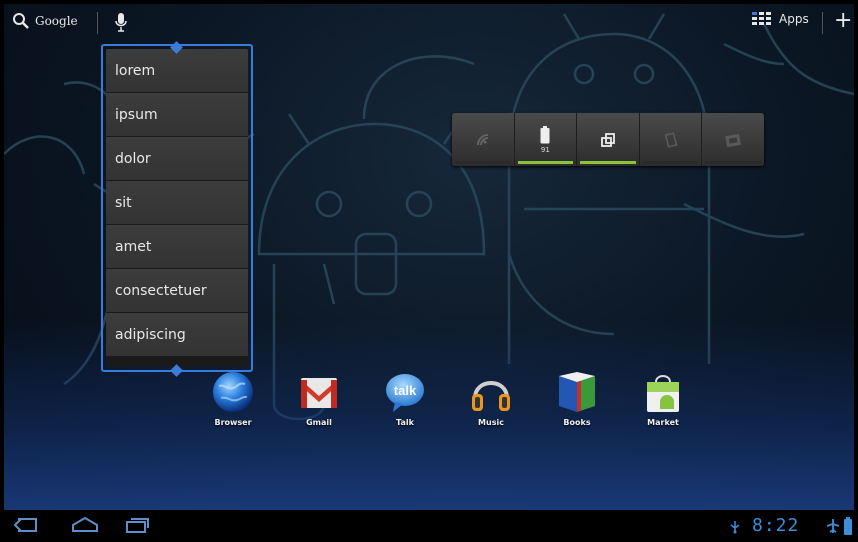  I want to click on add-widget-button: +, so click(843, 21).